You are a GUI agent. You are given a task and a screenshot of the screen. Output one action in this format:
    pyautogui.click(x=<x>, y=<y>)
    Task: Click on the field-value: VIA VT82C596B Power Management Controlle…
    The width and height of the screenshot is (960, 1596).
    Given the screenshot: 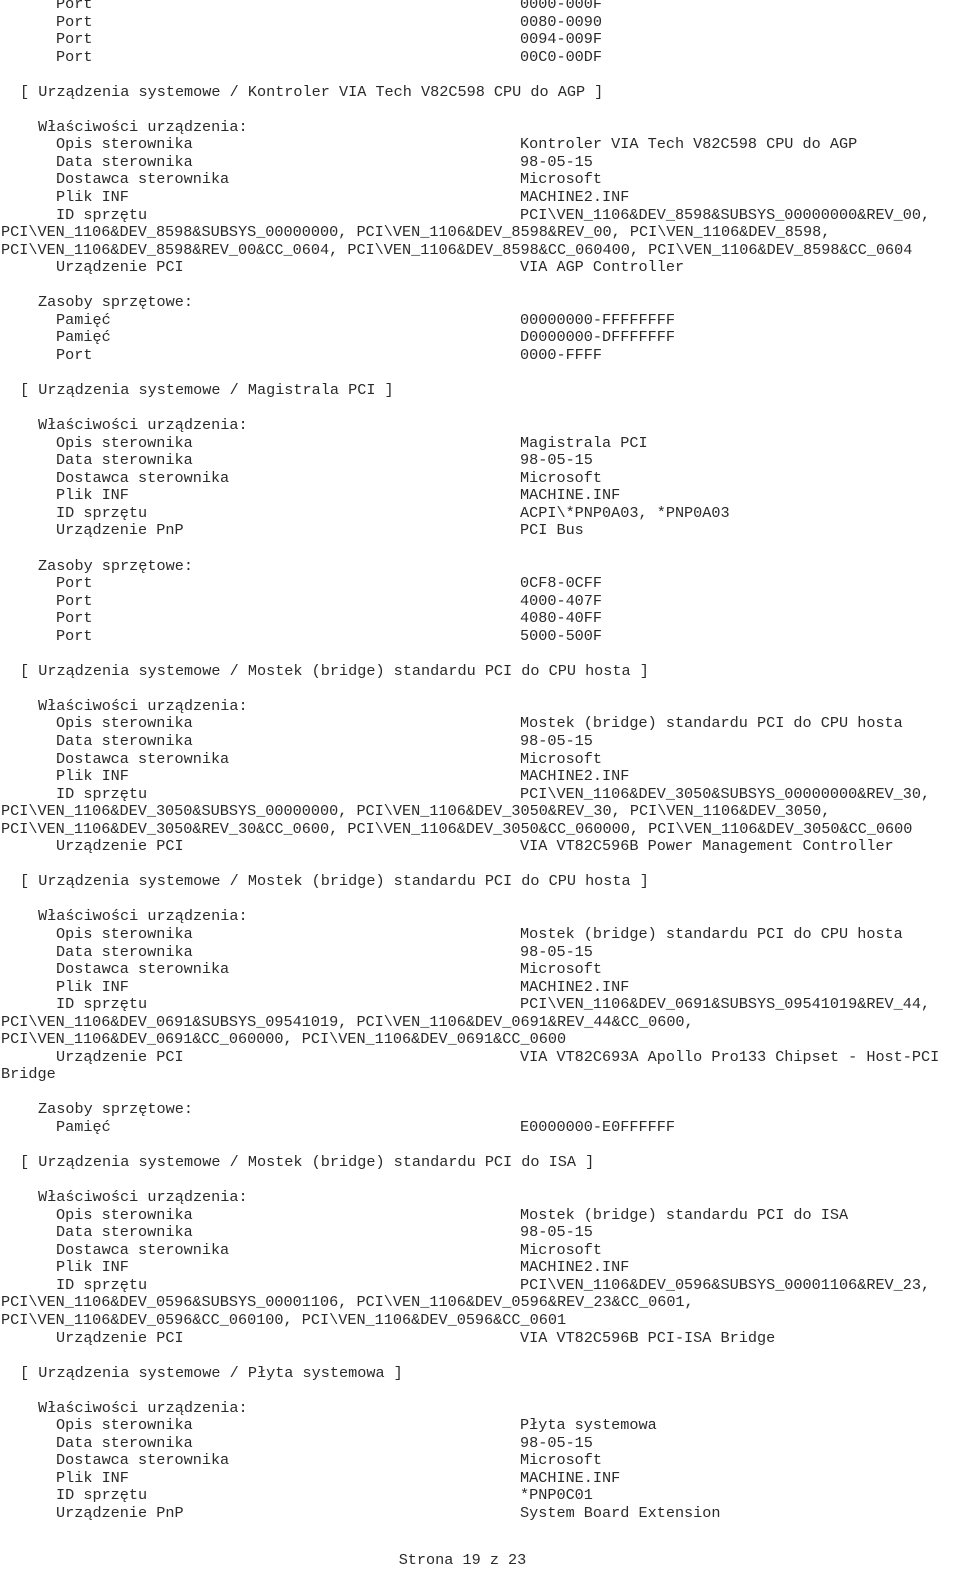 What is the action you would take?
    pyautogui.click(x=707, y=846)
    